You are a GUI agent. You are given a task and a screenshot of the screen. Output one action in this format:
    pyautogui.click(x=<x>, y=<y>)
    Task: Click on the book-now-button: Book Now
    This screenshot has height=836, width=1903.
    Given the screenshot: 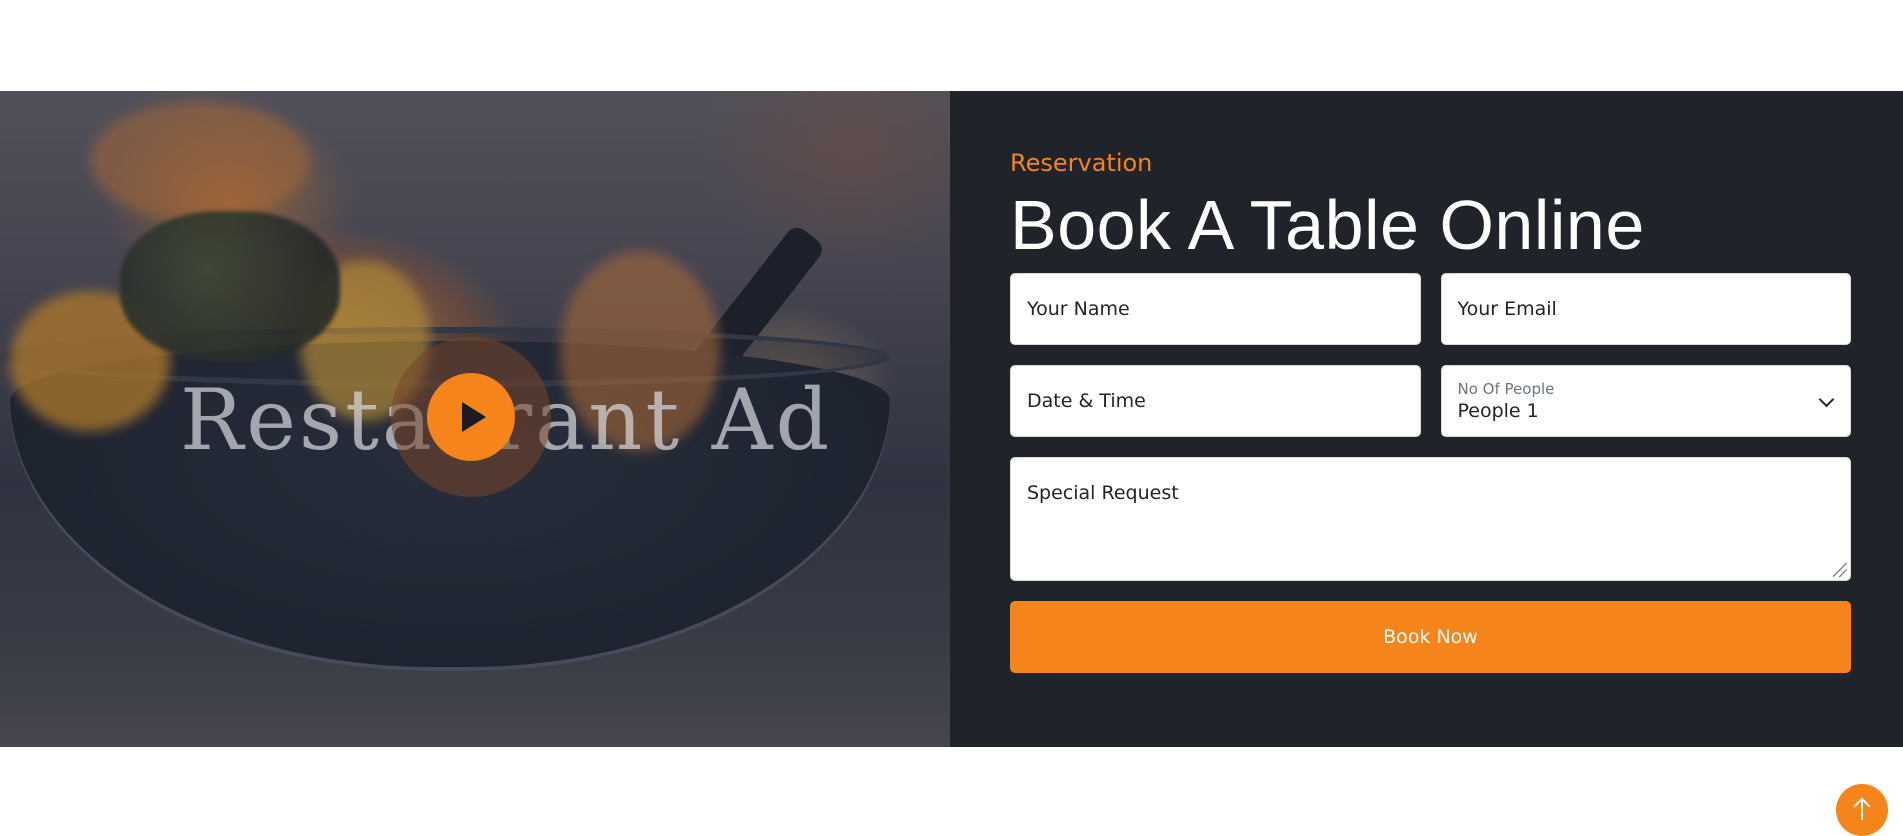 What is the action you would take?
    pyautogui.click(x=1430, y=637)
    